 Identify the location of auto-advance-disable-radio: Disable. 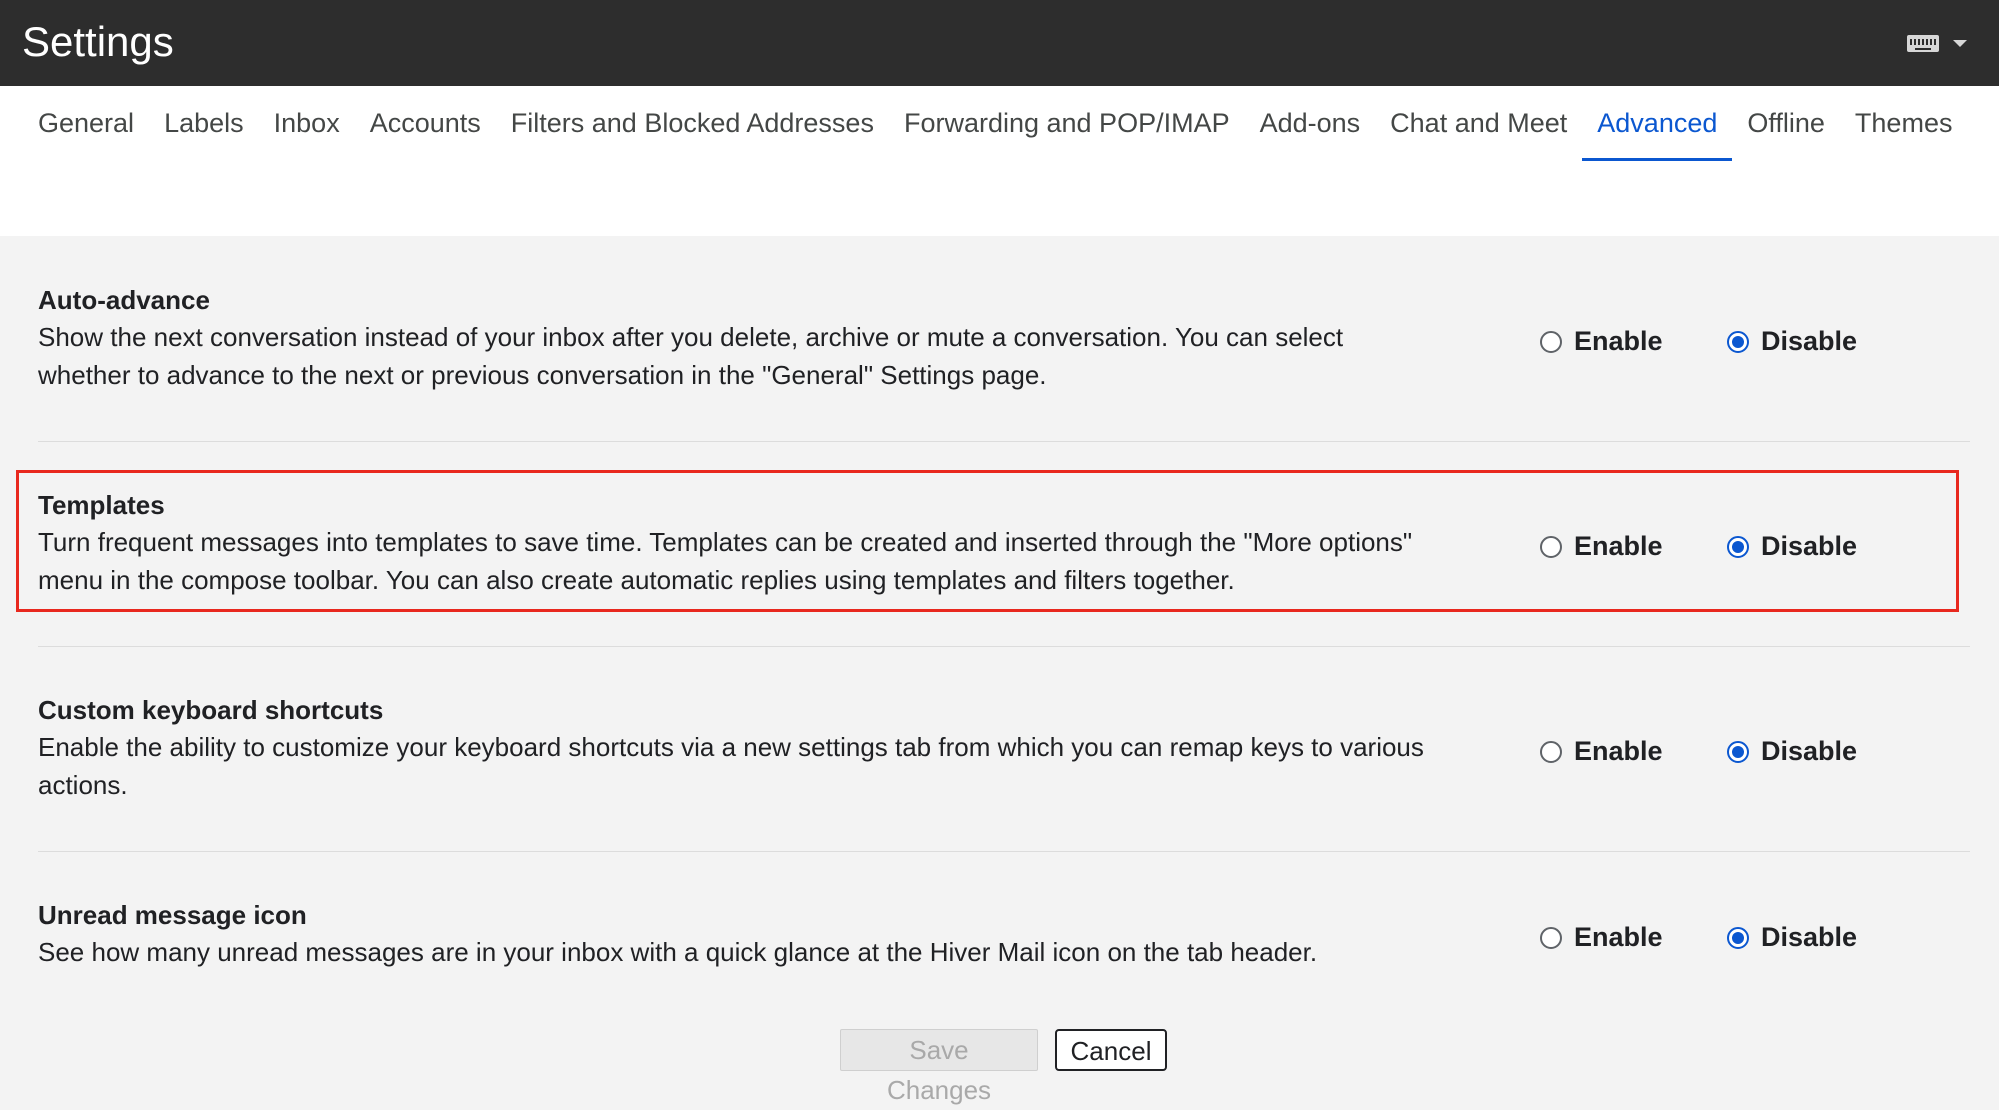
(1792, 341).